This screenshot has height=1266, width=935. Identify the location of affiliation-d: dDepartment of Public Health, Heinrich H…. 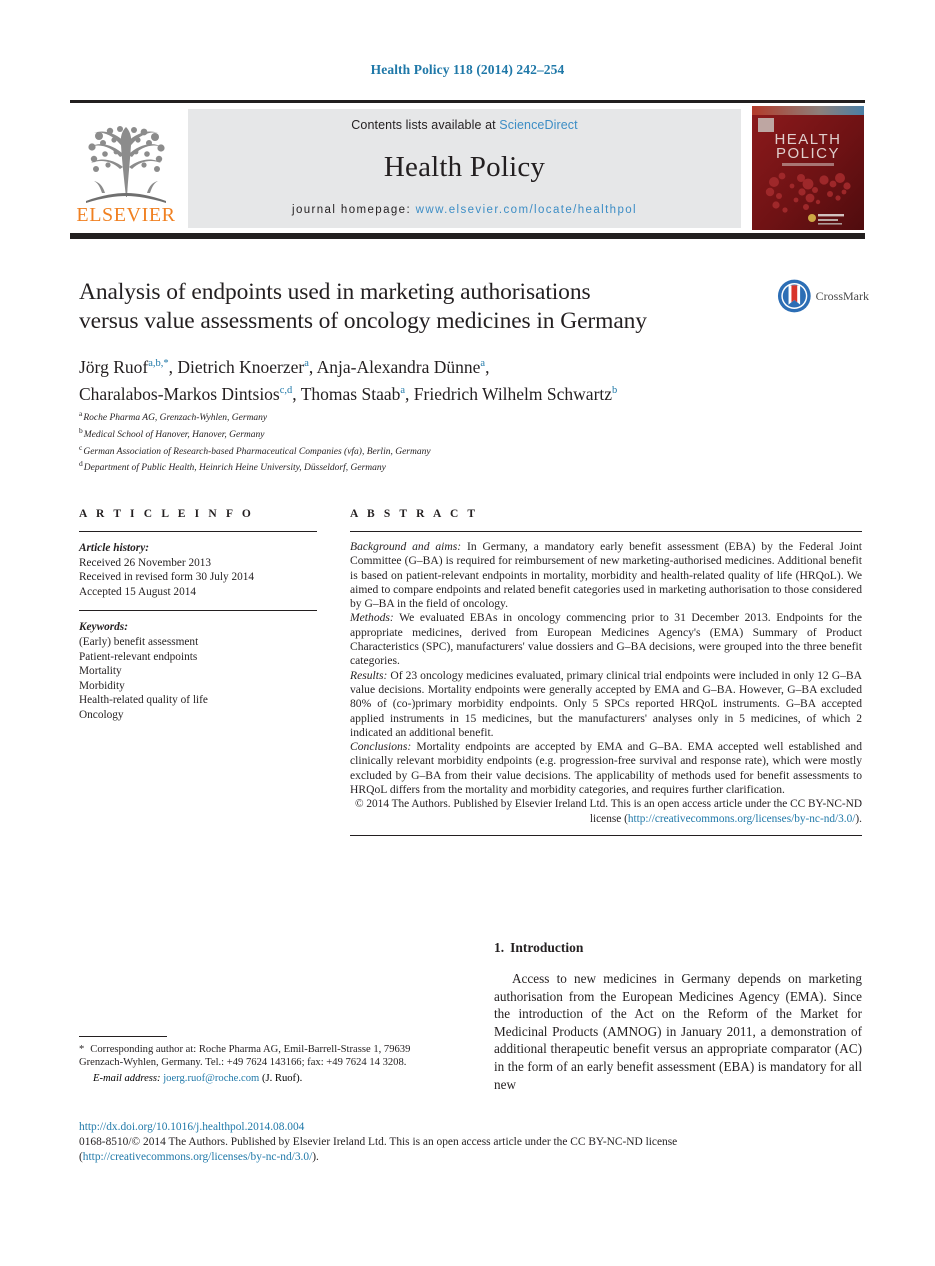
(389, 466).